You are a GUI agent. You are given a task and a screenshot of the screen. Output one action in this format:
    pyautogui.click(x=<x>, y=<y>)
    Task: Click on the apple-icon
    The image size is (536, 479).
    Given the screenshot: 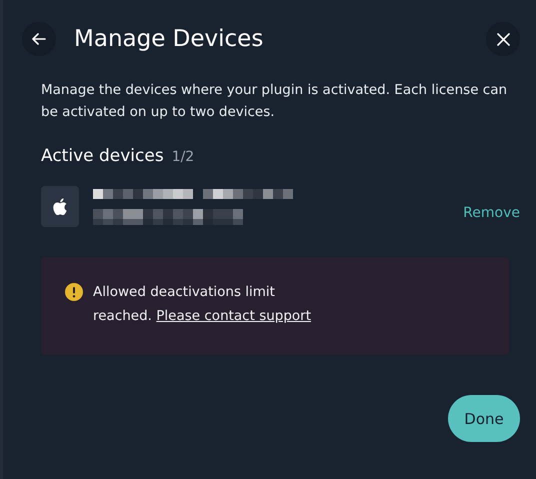 What is the action you would take?
    pyautogui.click(x=60, y=206)
    